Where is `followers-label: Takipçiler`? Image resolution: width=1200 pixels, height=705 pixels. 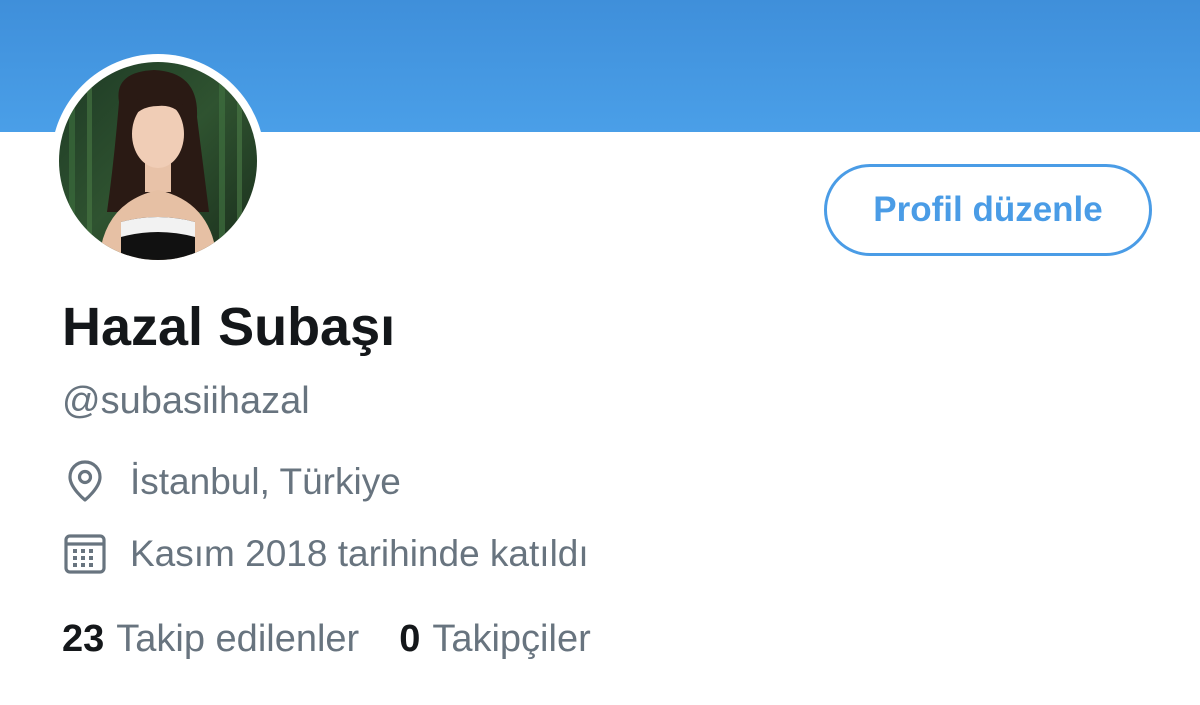
followers-label: Takipçiler is located at coordinates (511, 639).